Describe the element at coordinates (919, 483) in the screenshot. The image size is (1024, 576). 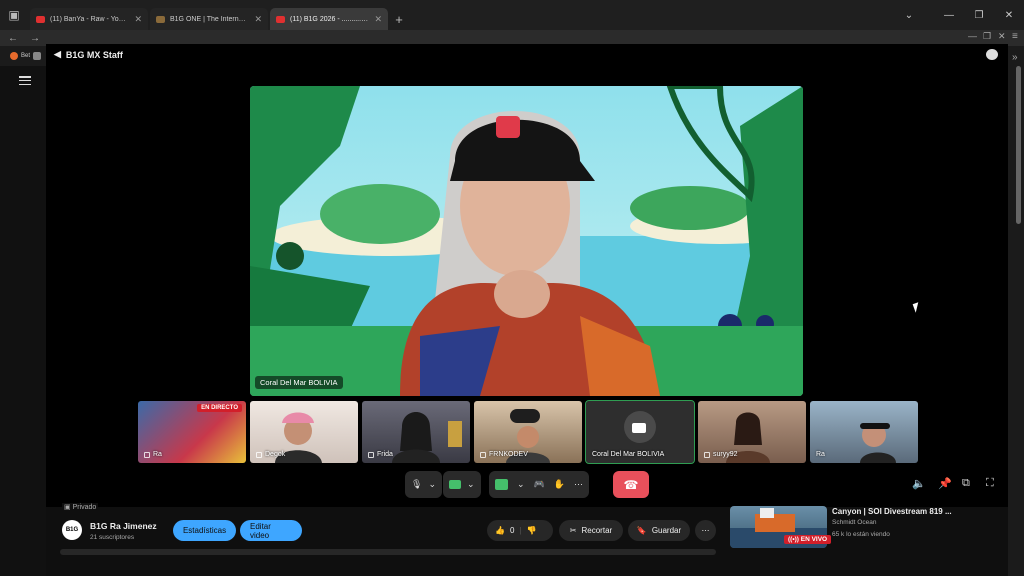
I see `volume-icon: 🔈` at that location.